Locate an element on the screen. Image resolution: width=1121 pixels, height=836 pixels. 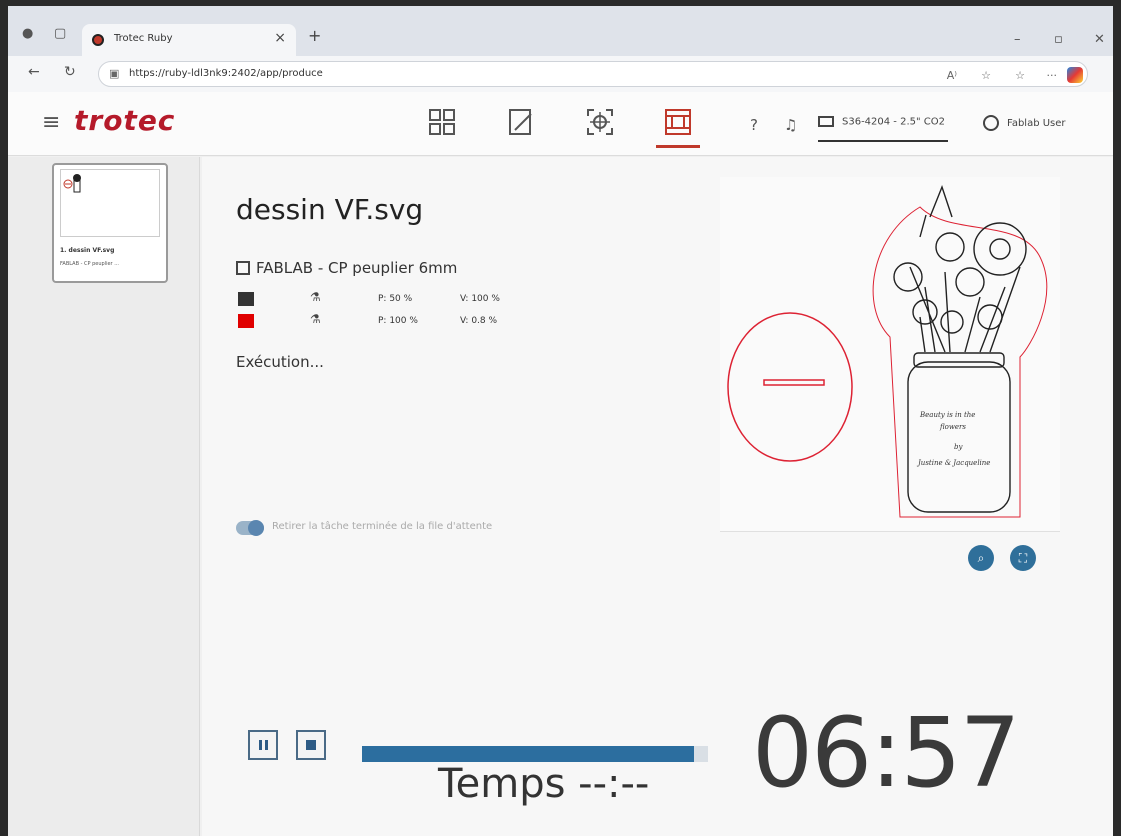
stop-button is located at coordinates (311, 745).